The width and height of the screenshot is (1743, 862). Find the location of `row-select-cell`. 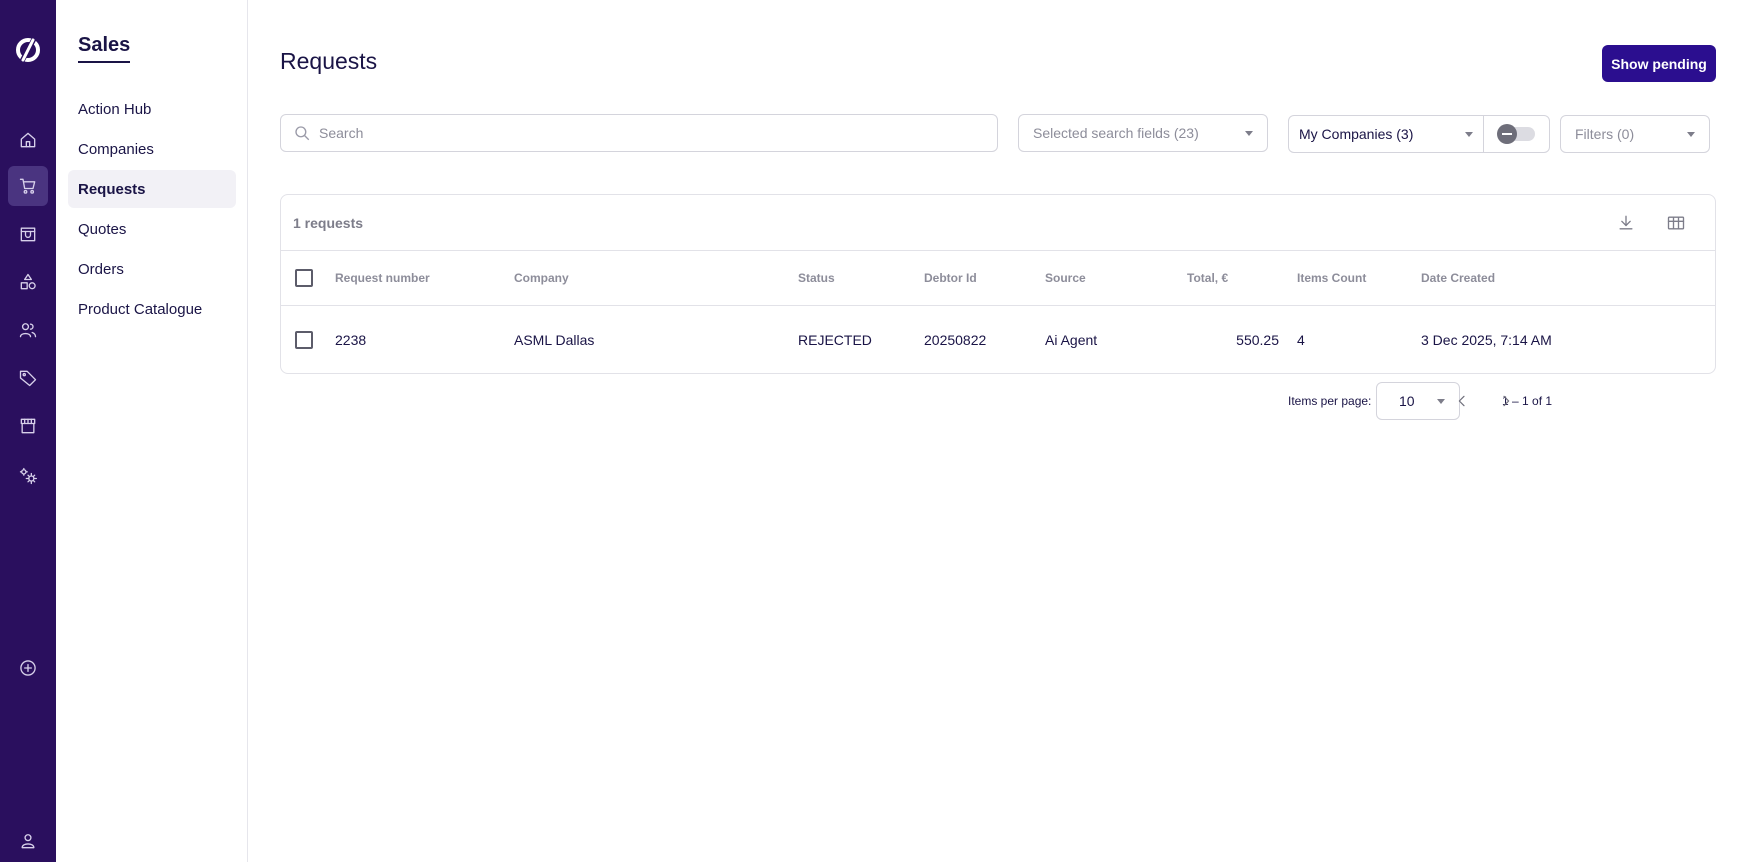

row-select-cell is located at coordinates (304, 340).